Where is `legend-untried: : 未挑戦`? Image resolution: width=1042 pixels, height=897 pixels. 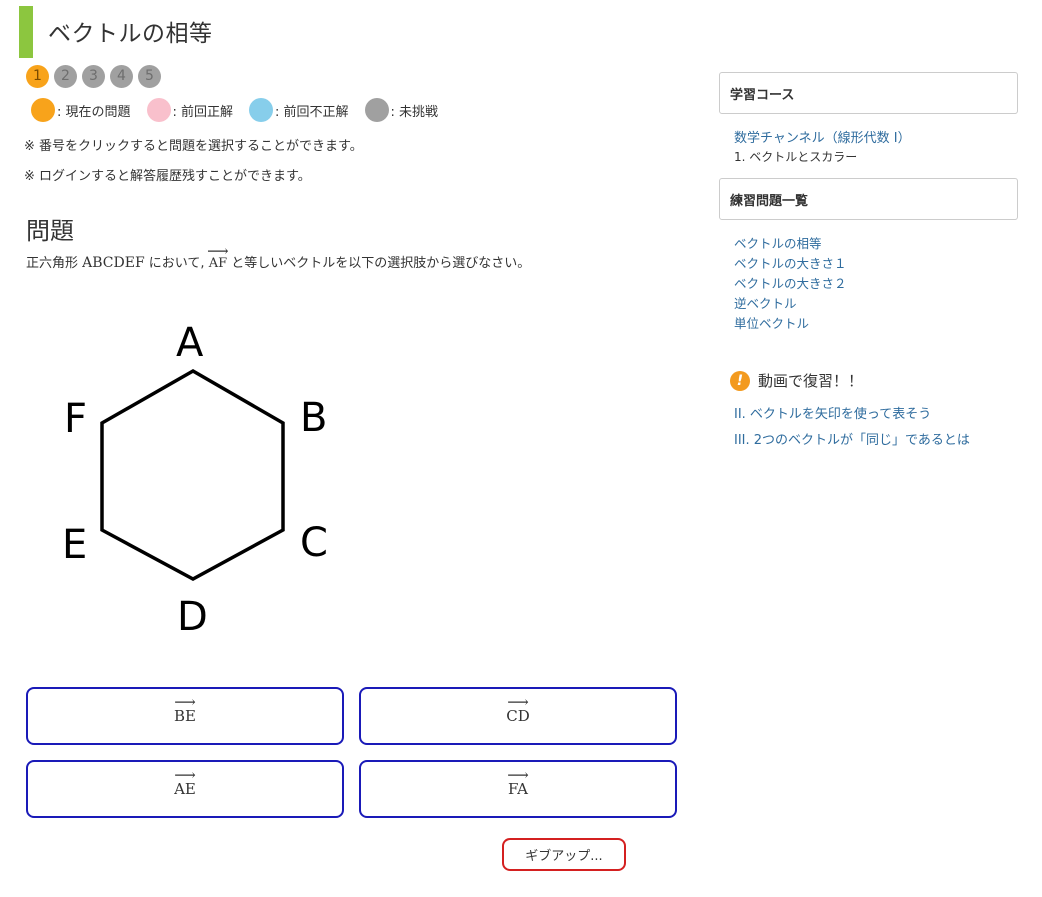
legend-untried: : 未挑戦 is located at coordinates (401, 110).